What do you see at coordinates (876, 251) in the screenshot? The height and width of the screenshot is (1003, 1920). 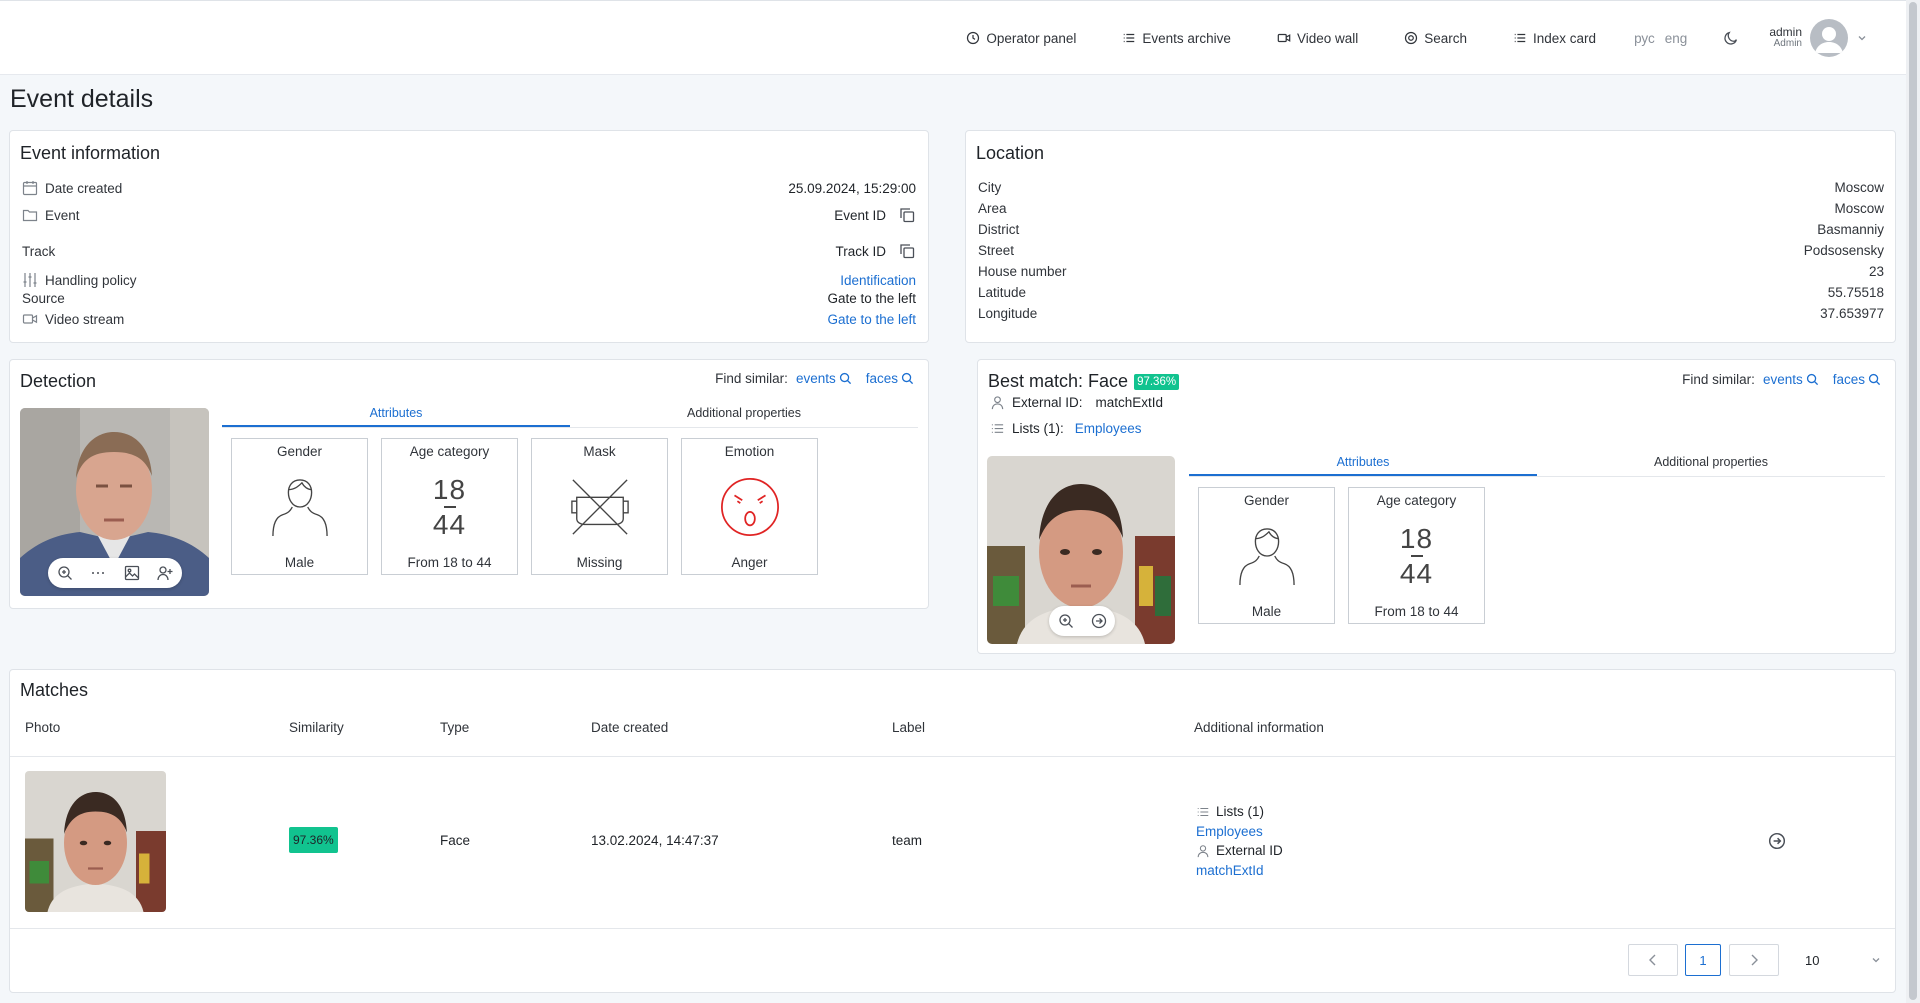 I see `track-id-wrap: Track ID` at bounding box center [876, 251].